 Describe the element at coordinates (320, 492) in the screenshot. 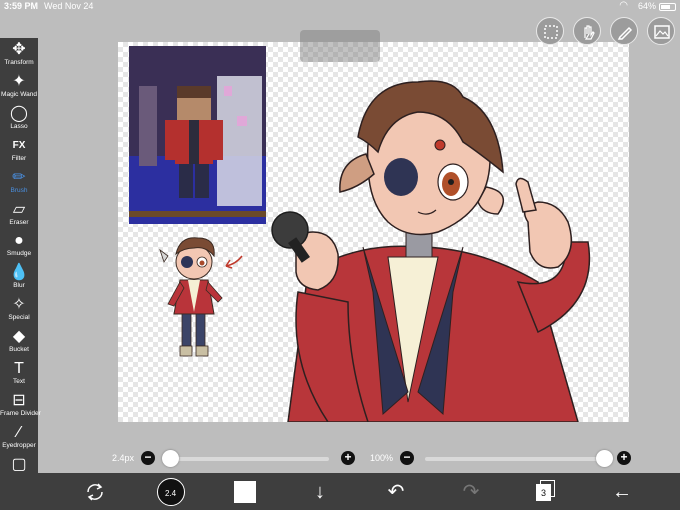

I see `download-arrow-icon: ↓` at that location.